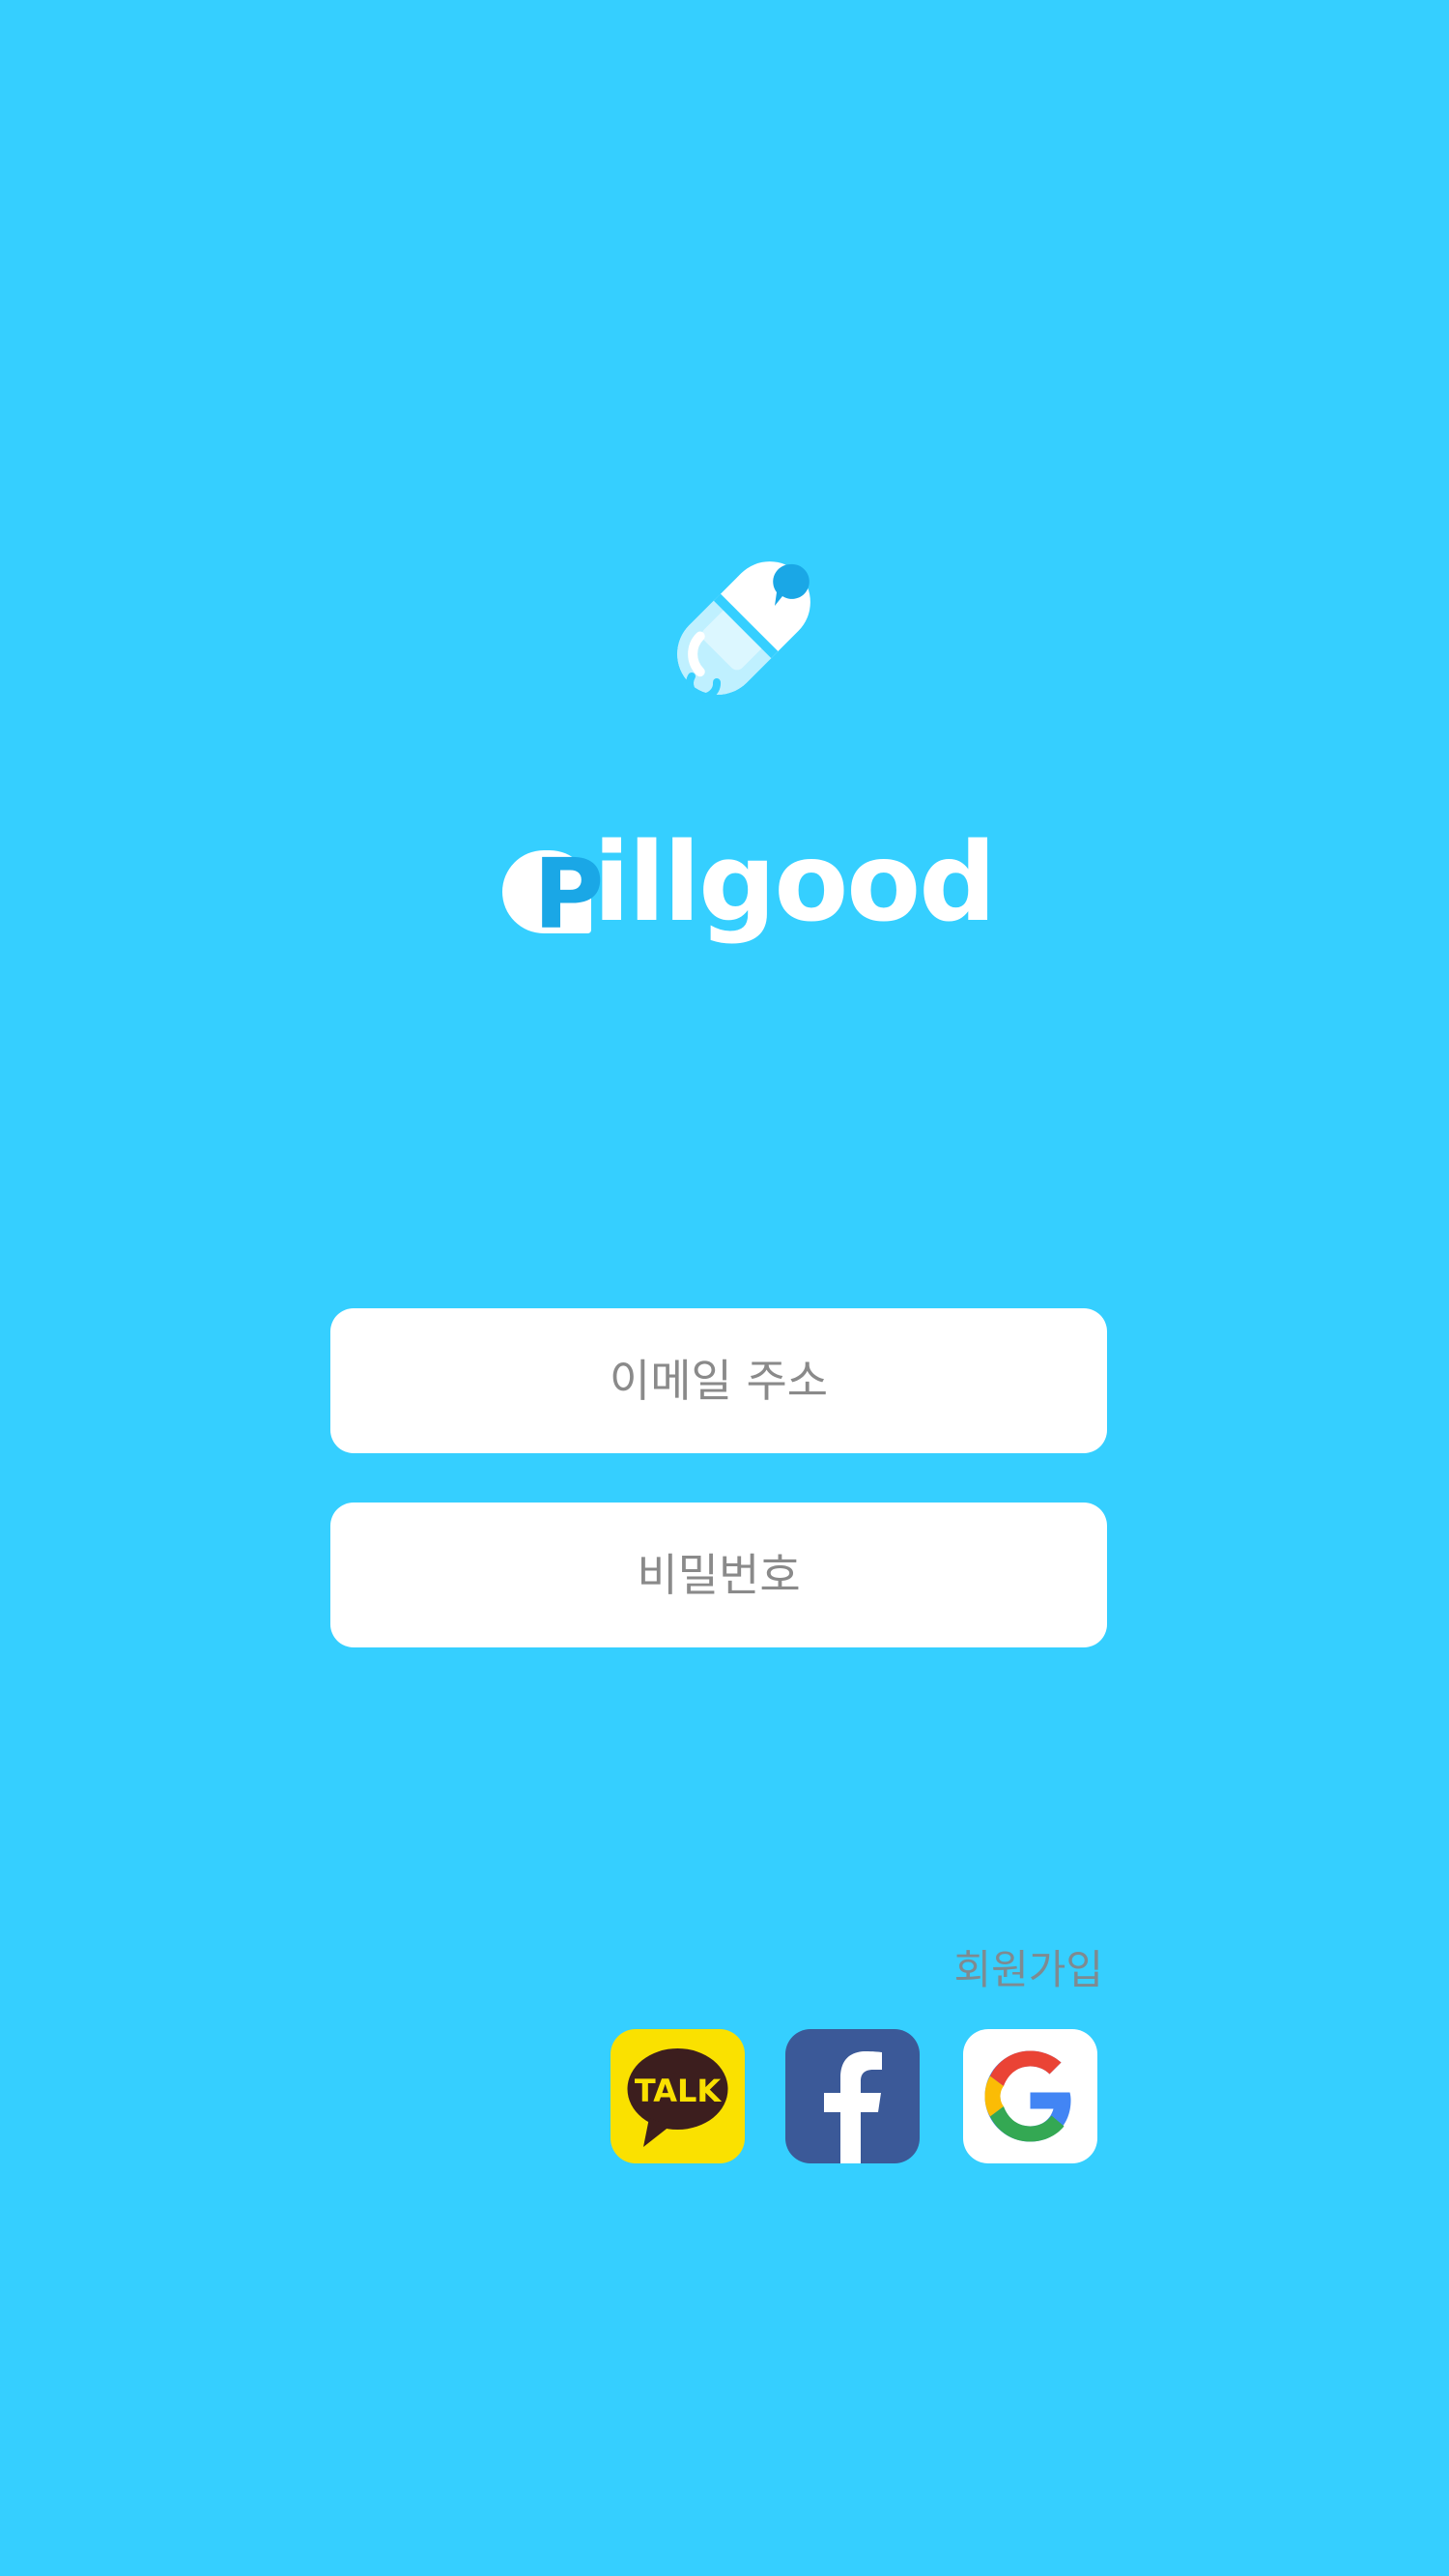  What do you see at coordinates (718, 1381) in the screenshot?
I see `email-input` at bounding box center [718, 1381].